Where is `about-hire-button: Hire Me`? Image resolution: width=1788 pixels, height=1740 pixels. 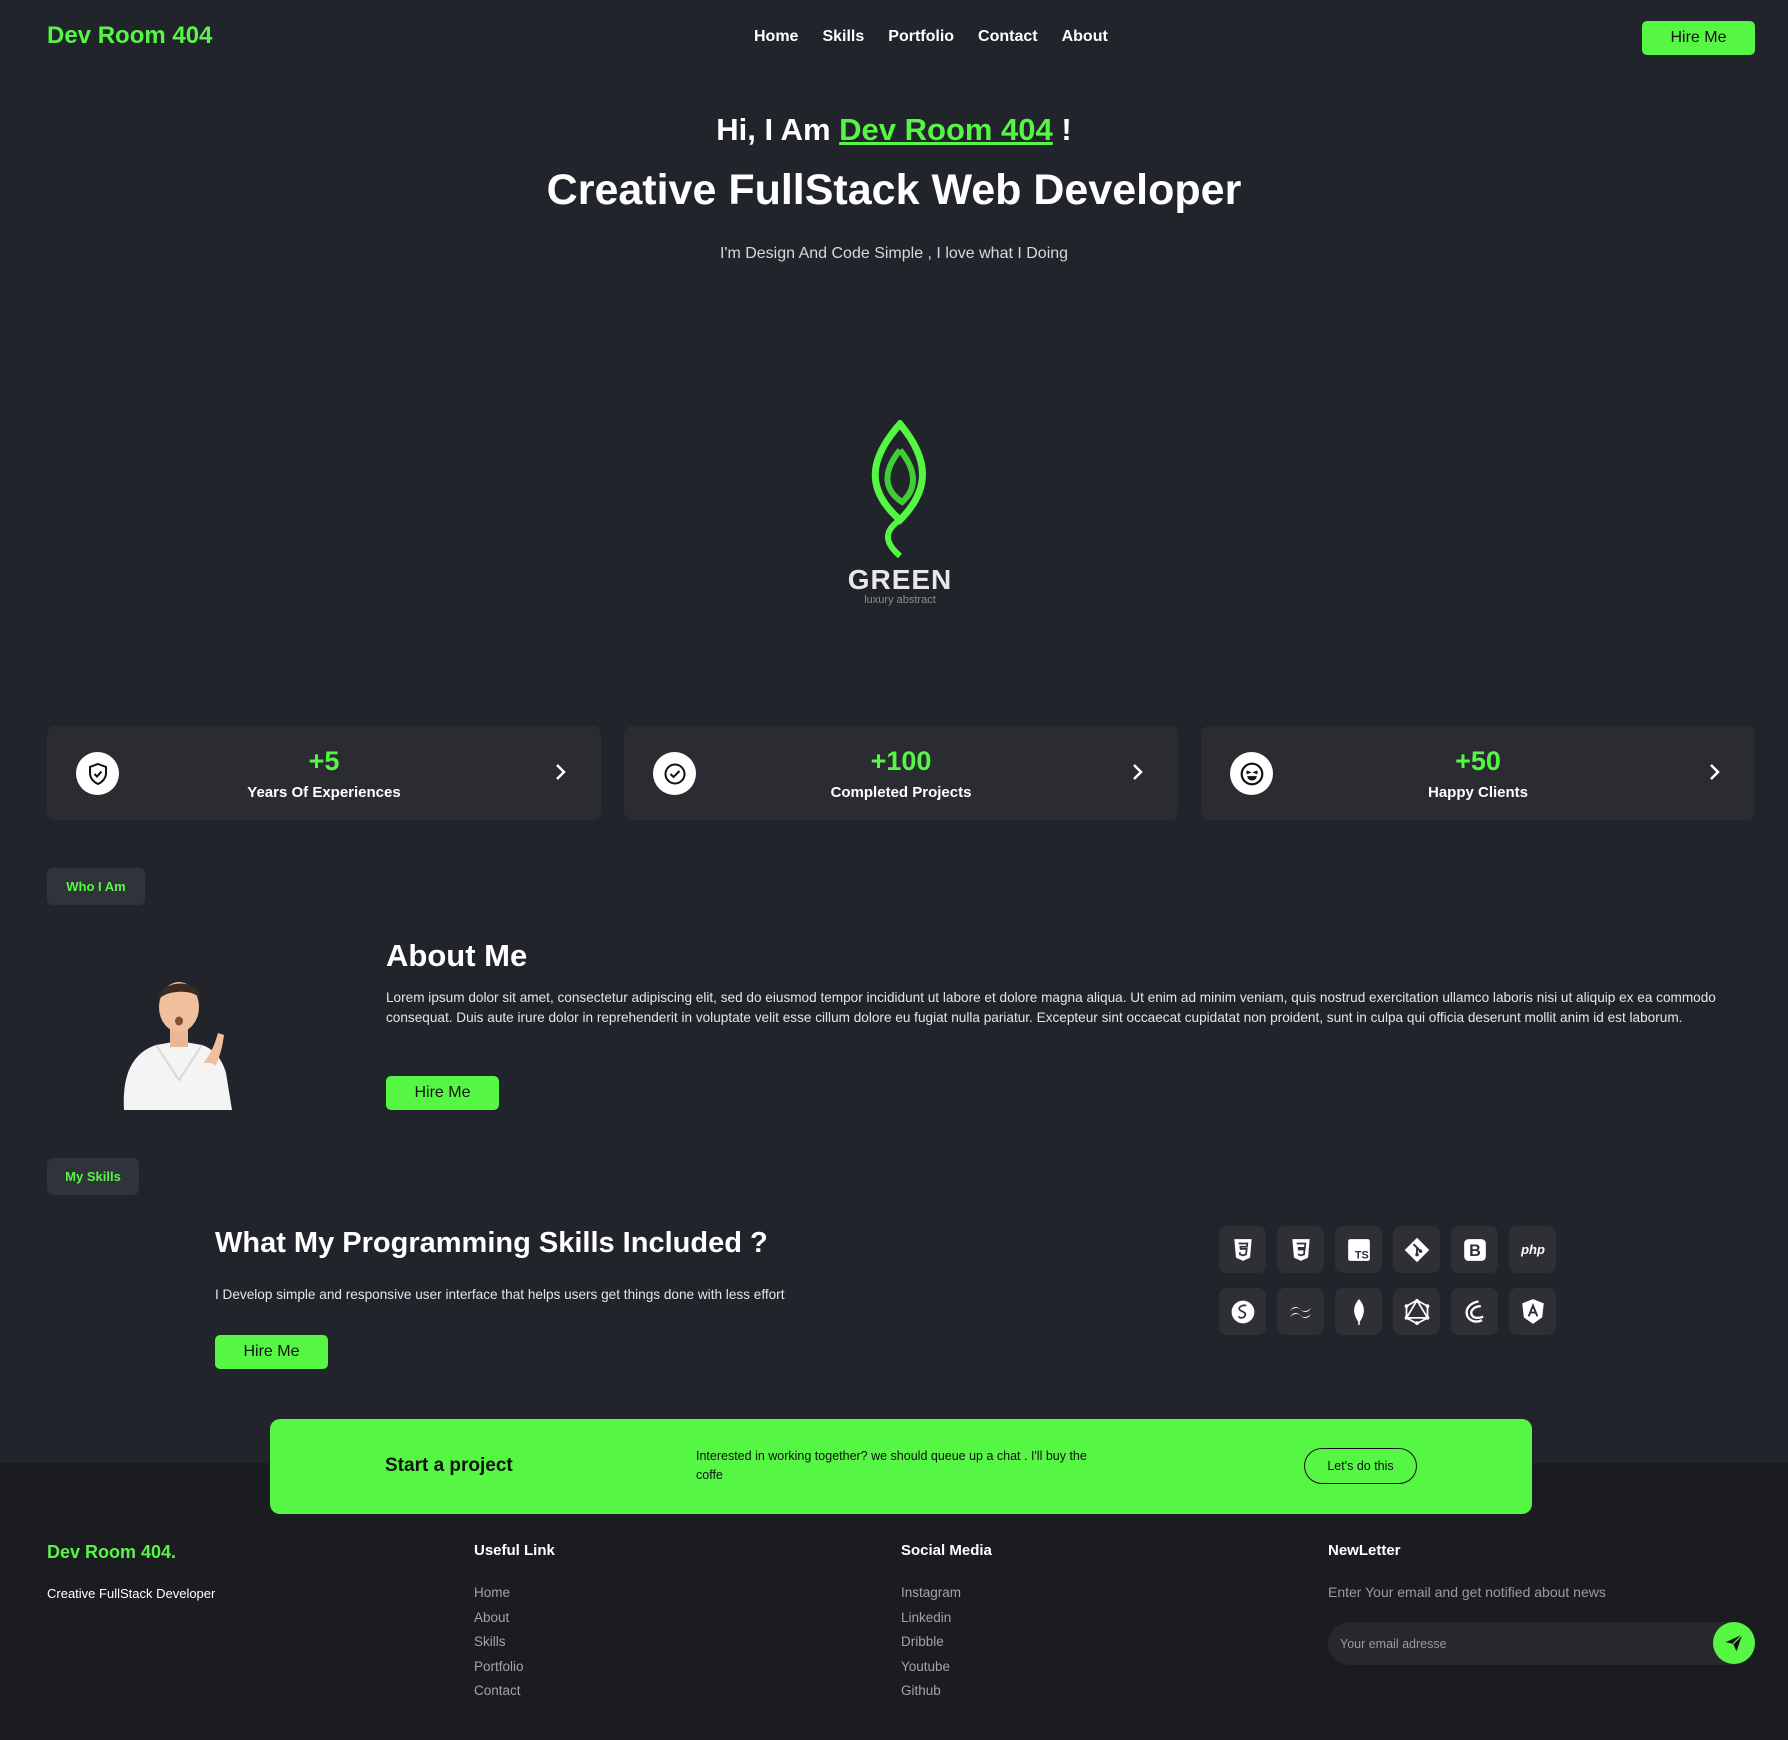
about-hire-button: Hire Me is located at coordinates (442, 1093).